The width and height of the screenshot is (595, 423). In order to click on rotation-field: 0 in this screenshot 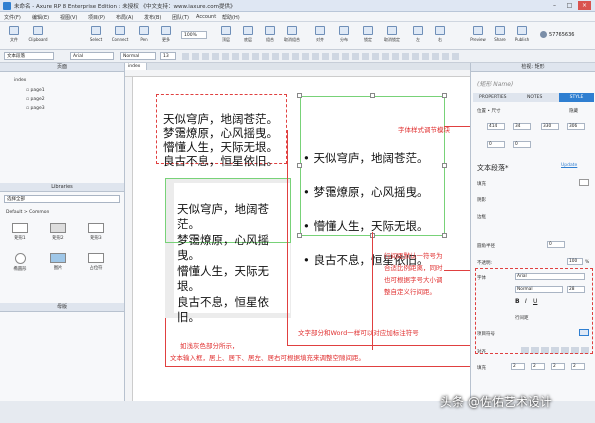, I will do `click(496, 144)`.